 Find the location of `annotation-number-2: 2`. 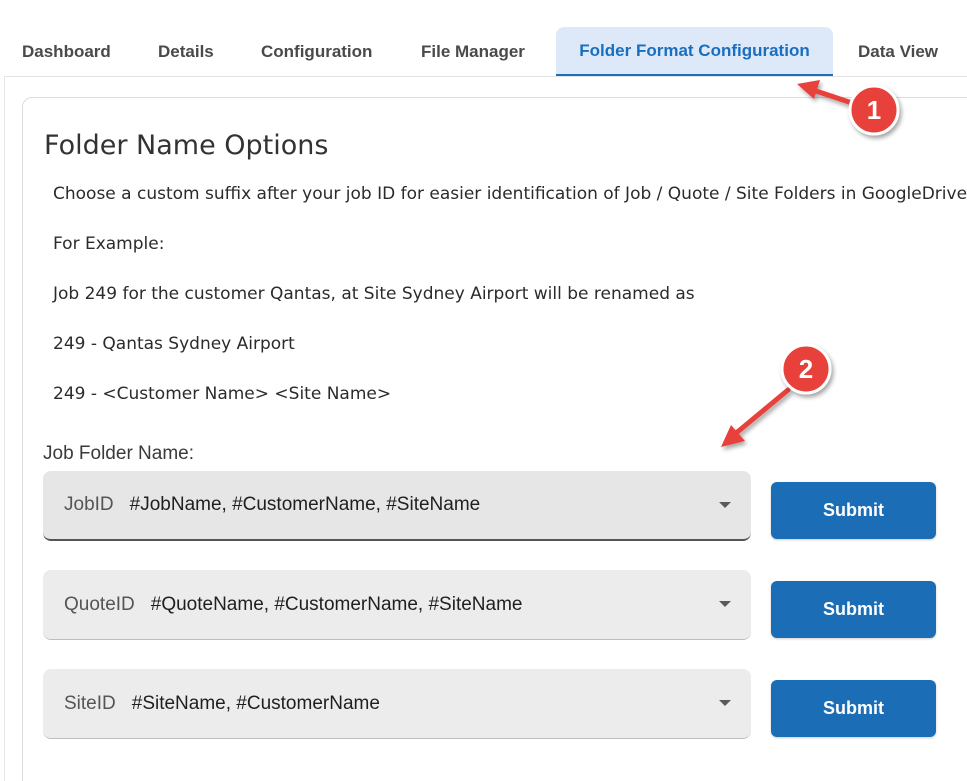

annotation-number-2: 2 is located at coordinates (806, 369).